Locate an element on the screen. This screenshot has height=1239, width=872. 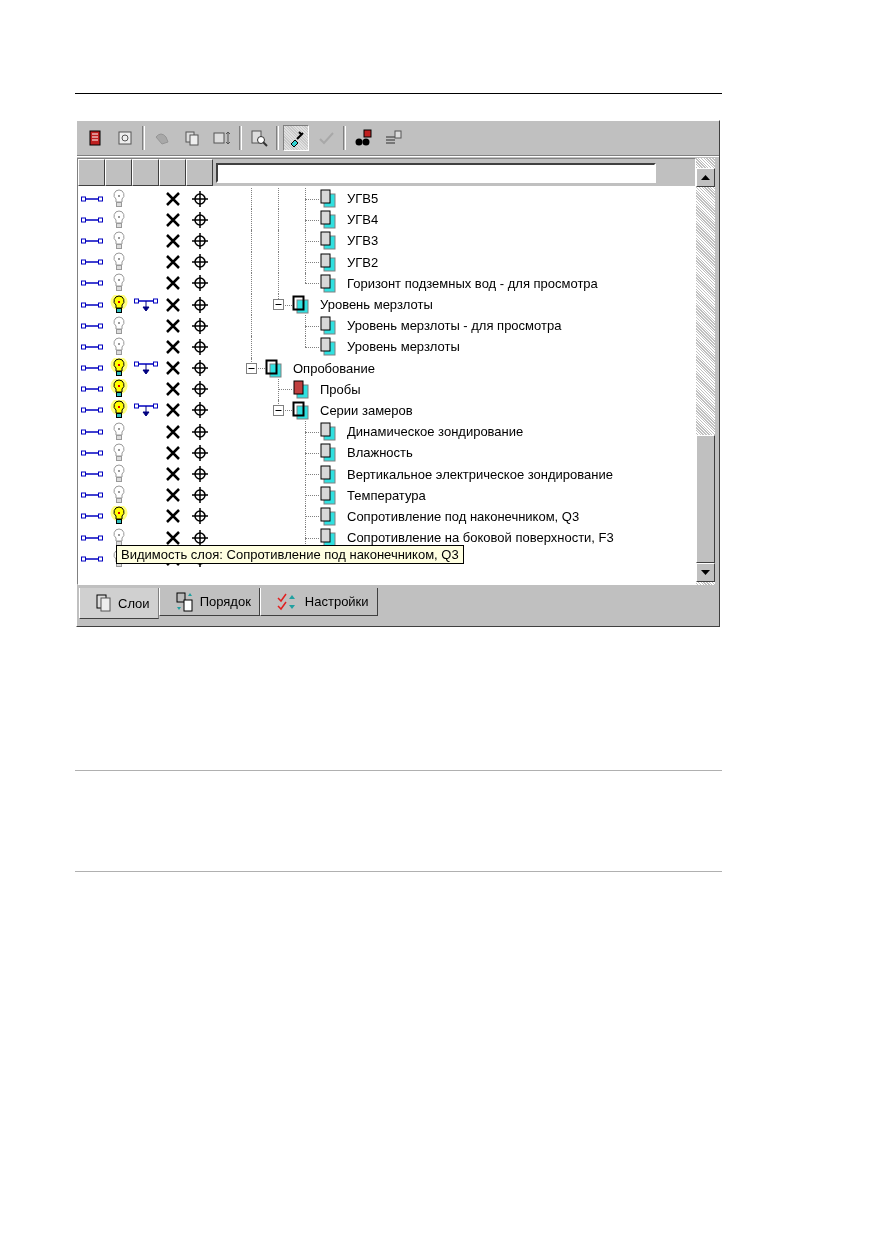
layer-name: Уровень мерзлоты - для просмотра is located at coordinates (454, 326).